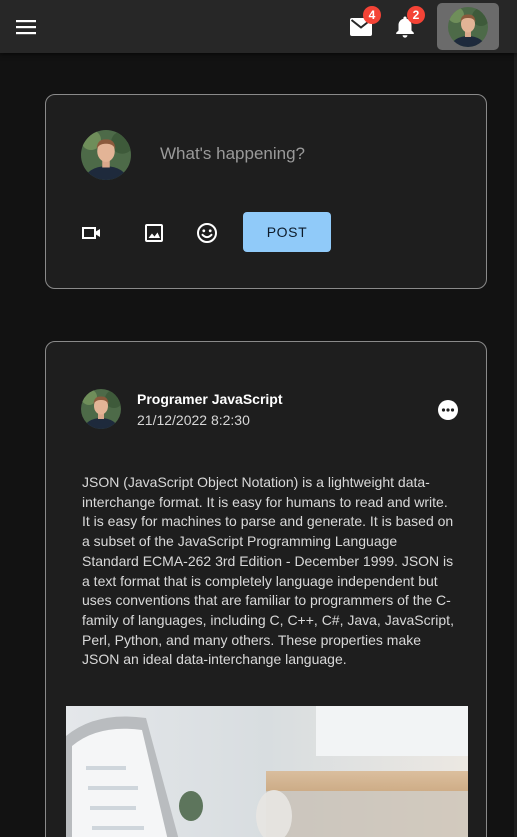 The height and width of the screenshot is (837, 517). Describe the element at coordinates (106, 155) in the screenshot. I see `composer-avatar` at that location.